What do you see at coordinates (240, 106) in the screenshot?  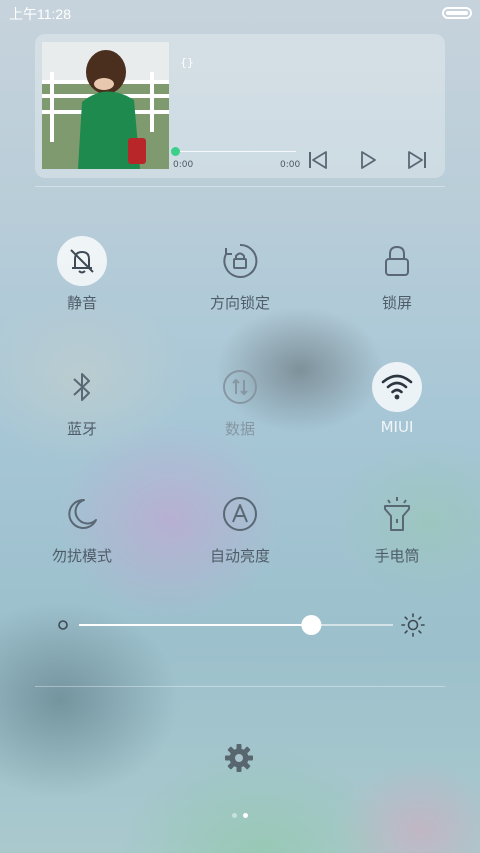 I see `music-player: {} 0:00 0:00` at bounding box center [240, 106].